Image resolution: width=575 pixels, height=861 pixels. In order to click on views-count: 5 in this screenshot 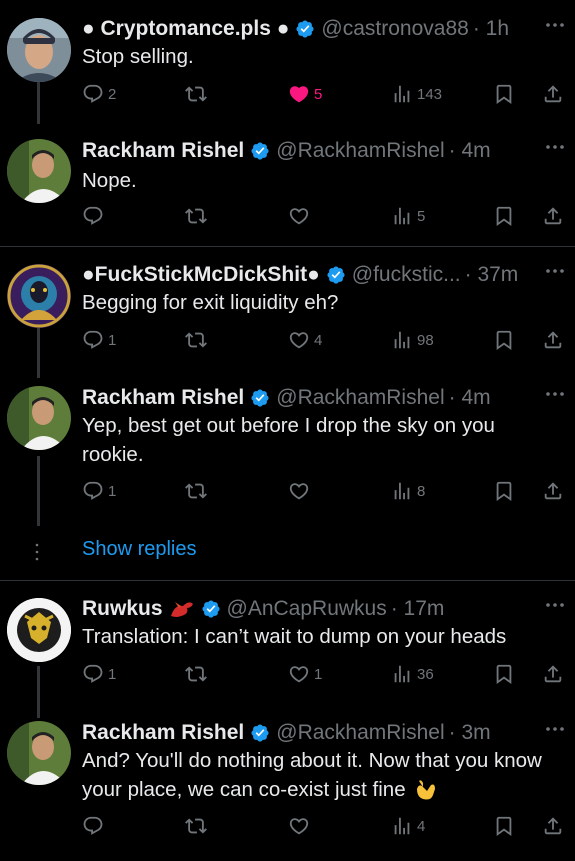, I will do `click(421, 216)`.